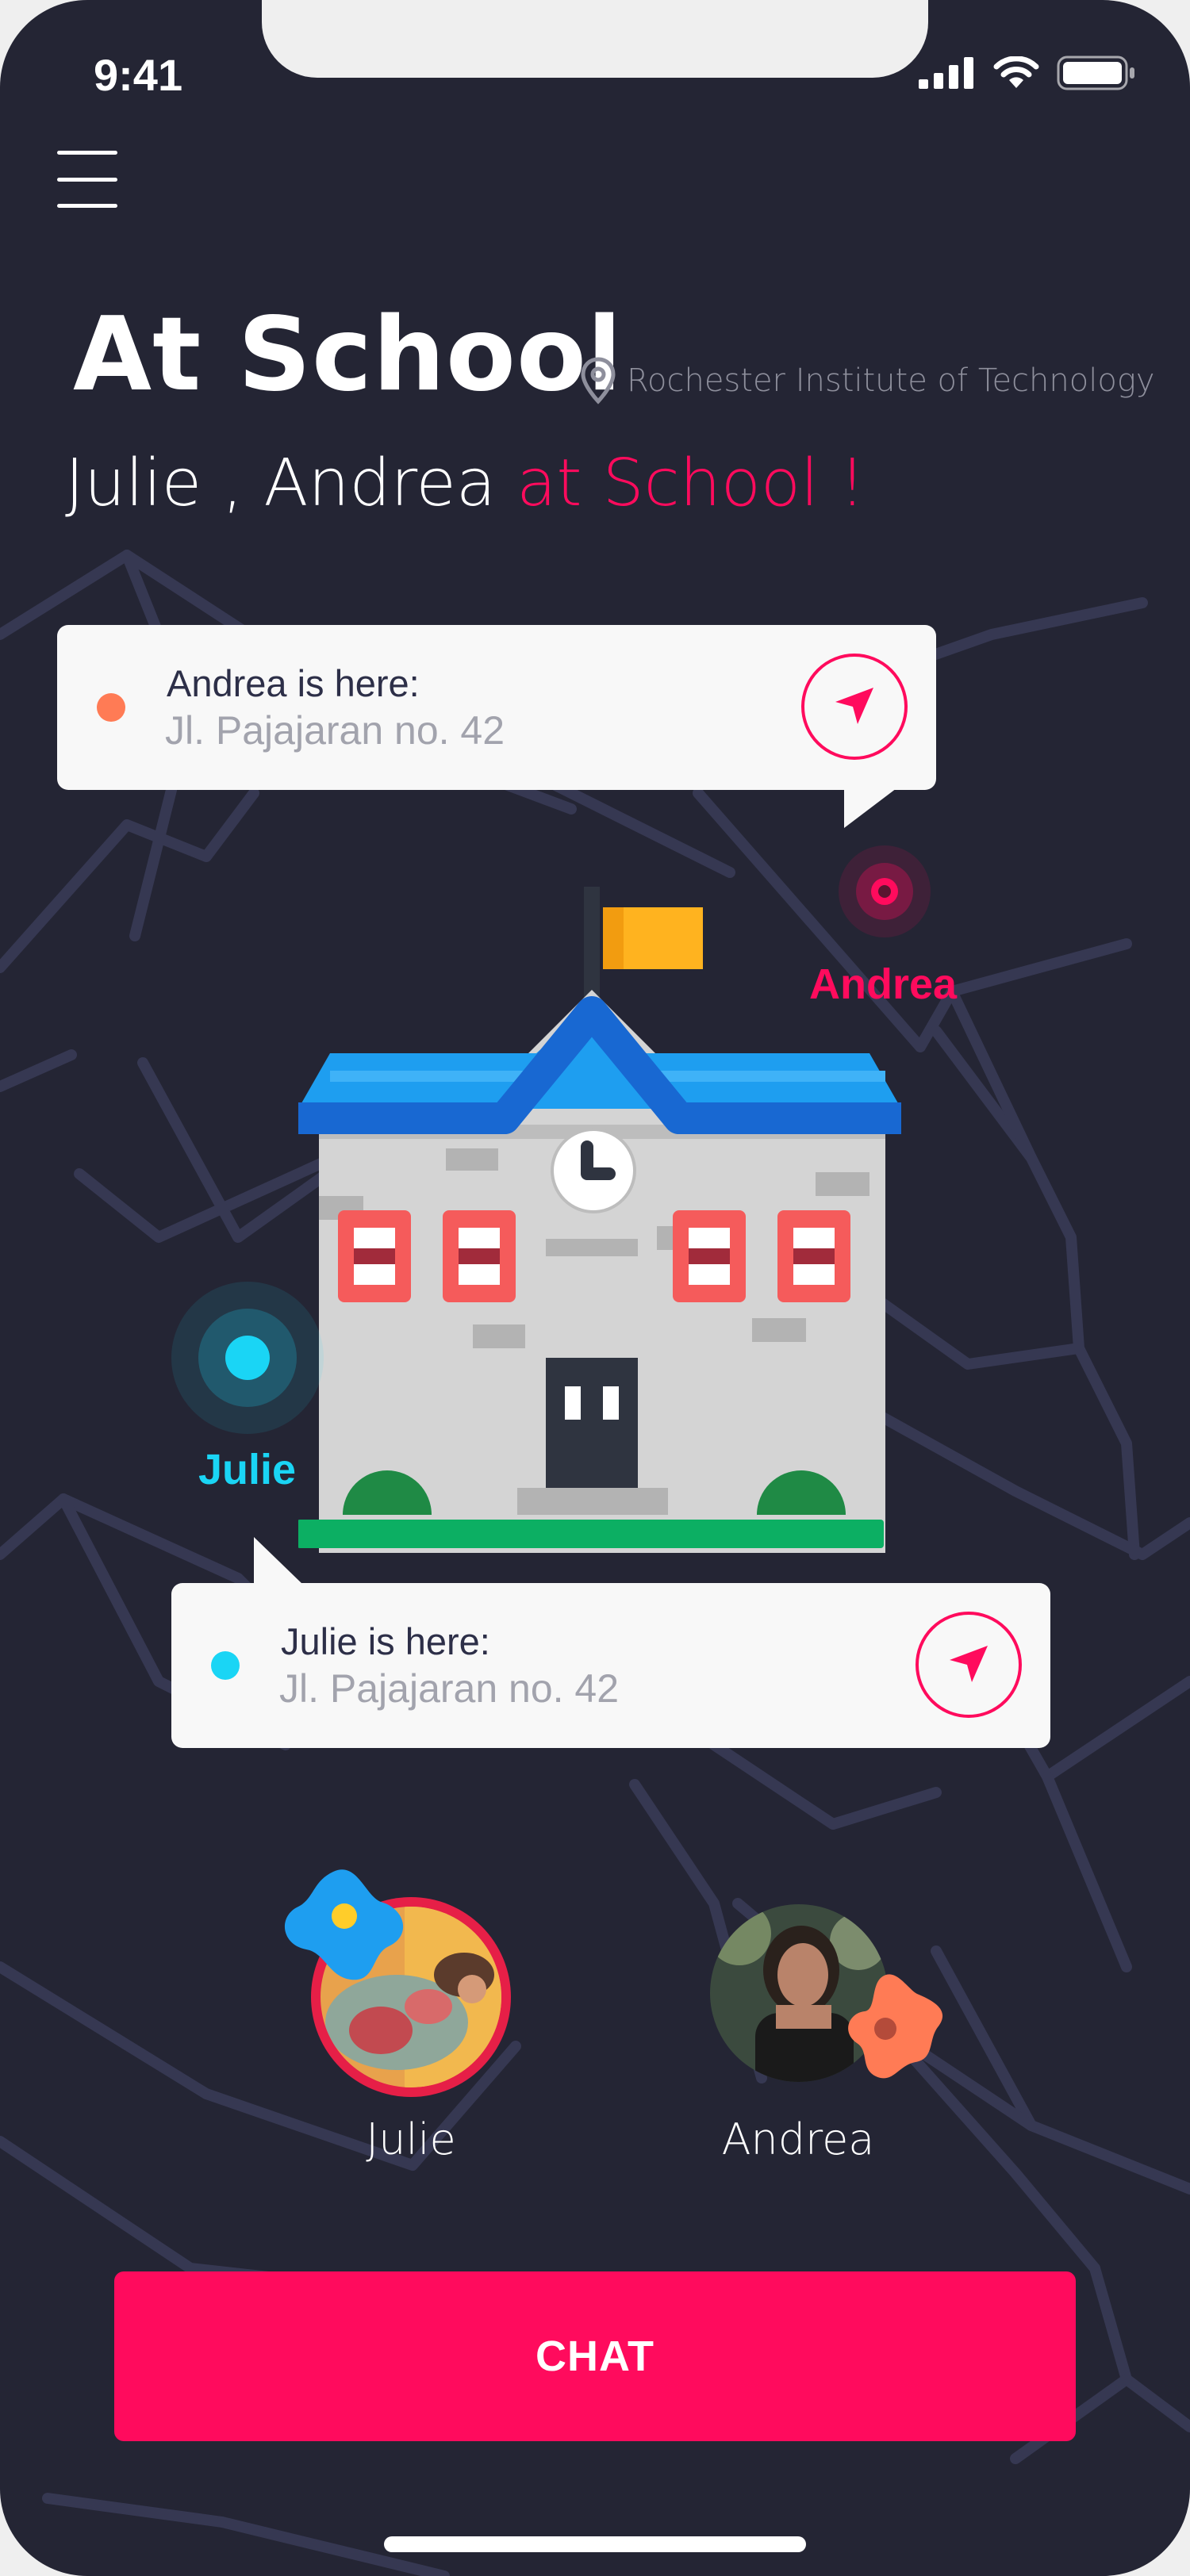 The image size is (1190, 2576). What do you see at coordinates (595, 2356) in the screenshot?
I see `chat-button: CHAT` at bounding box center [595, 2356].